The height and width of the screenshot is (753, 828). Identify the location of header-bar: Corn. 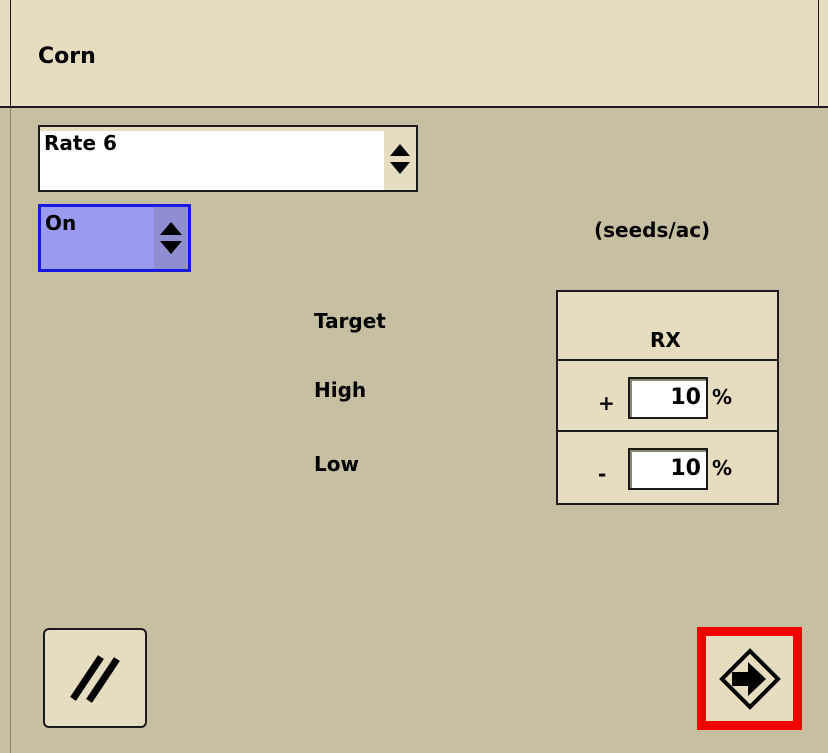
(414, 54).